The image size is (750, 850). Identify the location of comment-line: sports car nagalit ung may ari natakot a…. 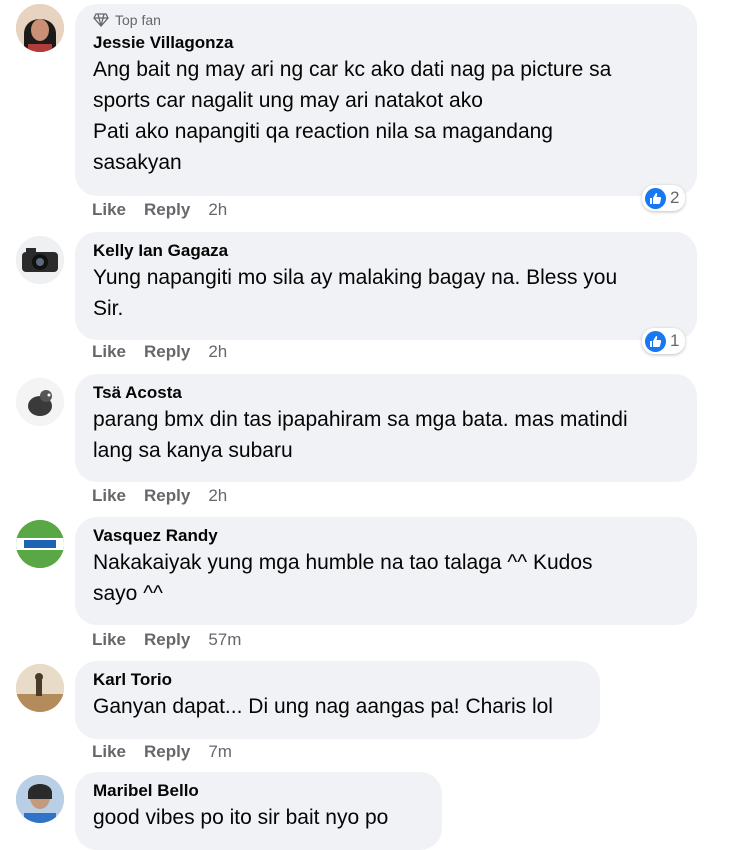
(288, 100).